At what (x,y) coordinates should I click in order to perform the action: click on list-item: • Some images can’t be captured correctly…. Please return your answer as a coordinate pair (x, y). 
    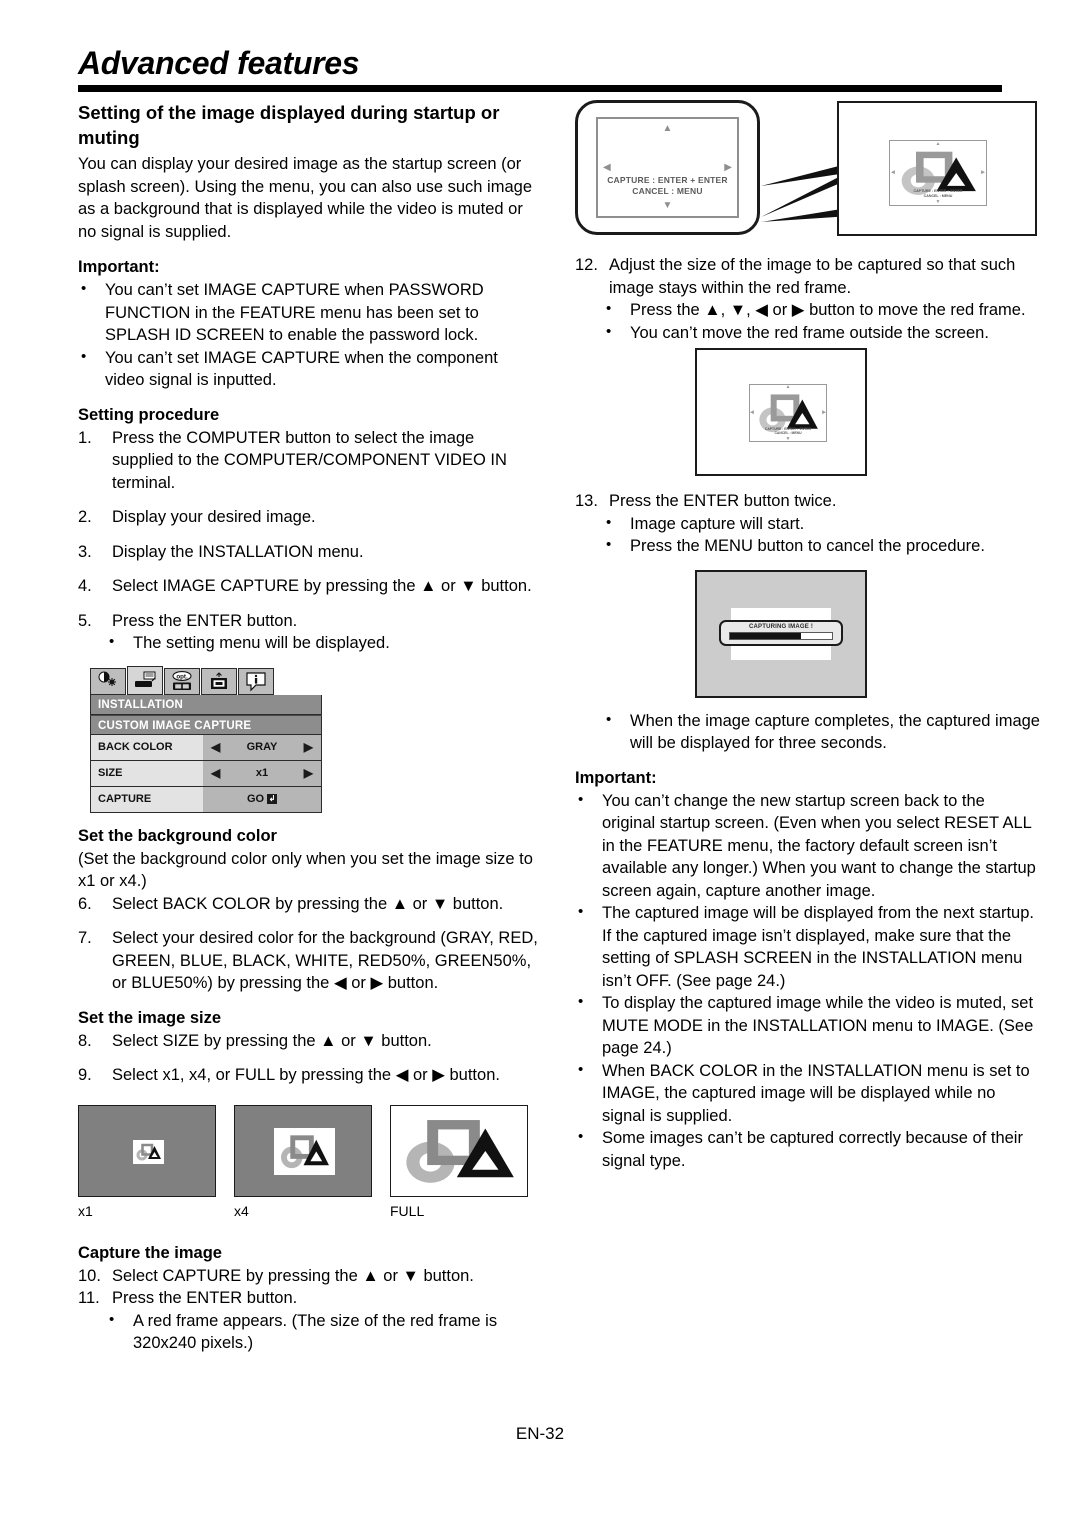
    Looking at the image, I should click on (807, 1149).